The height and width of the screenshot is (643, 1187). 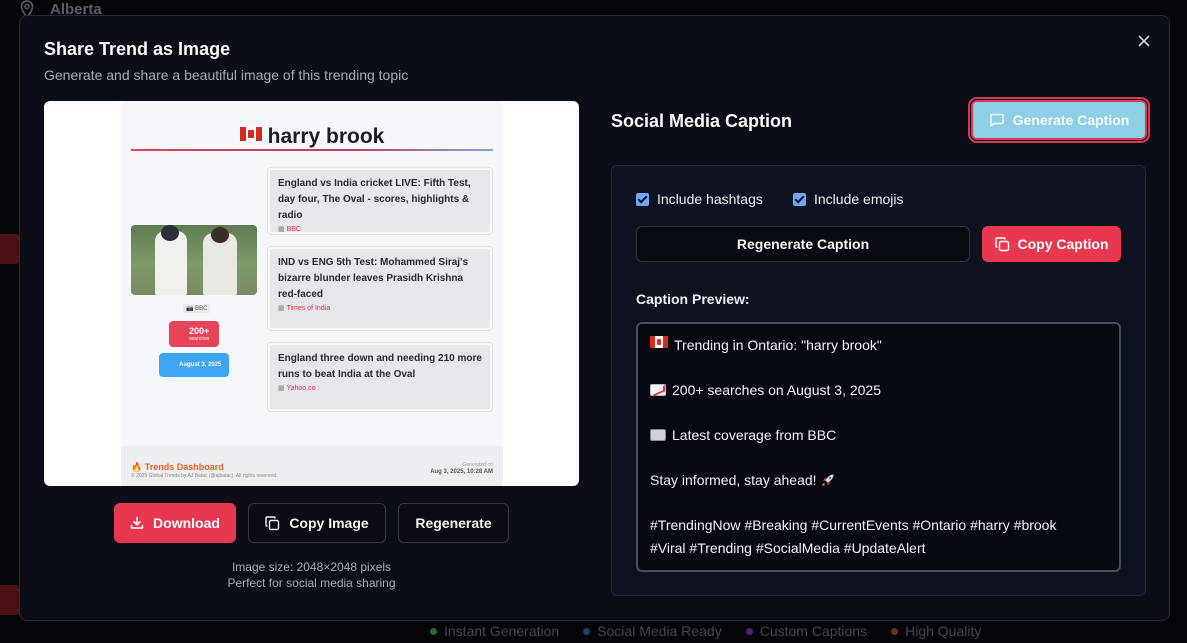 I want to click on searches-count: 200+, so click(x=199, y=331).